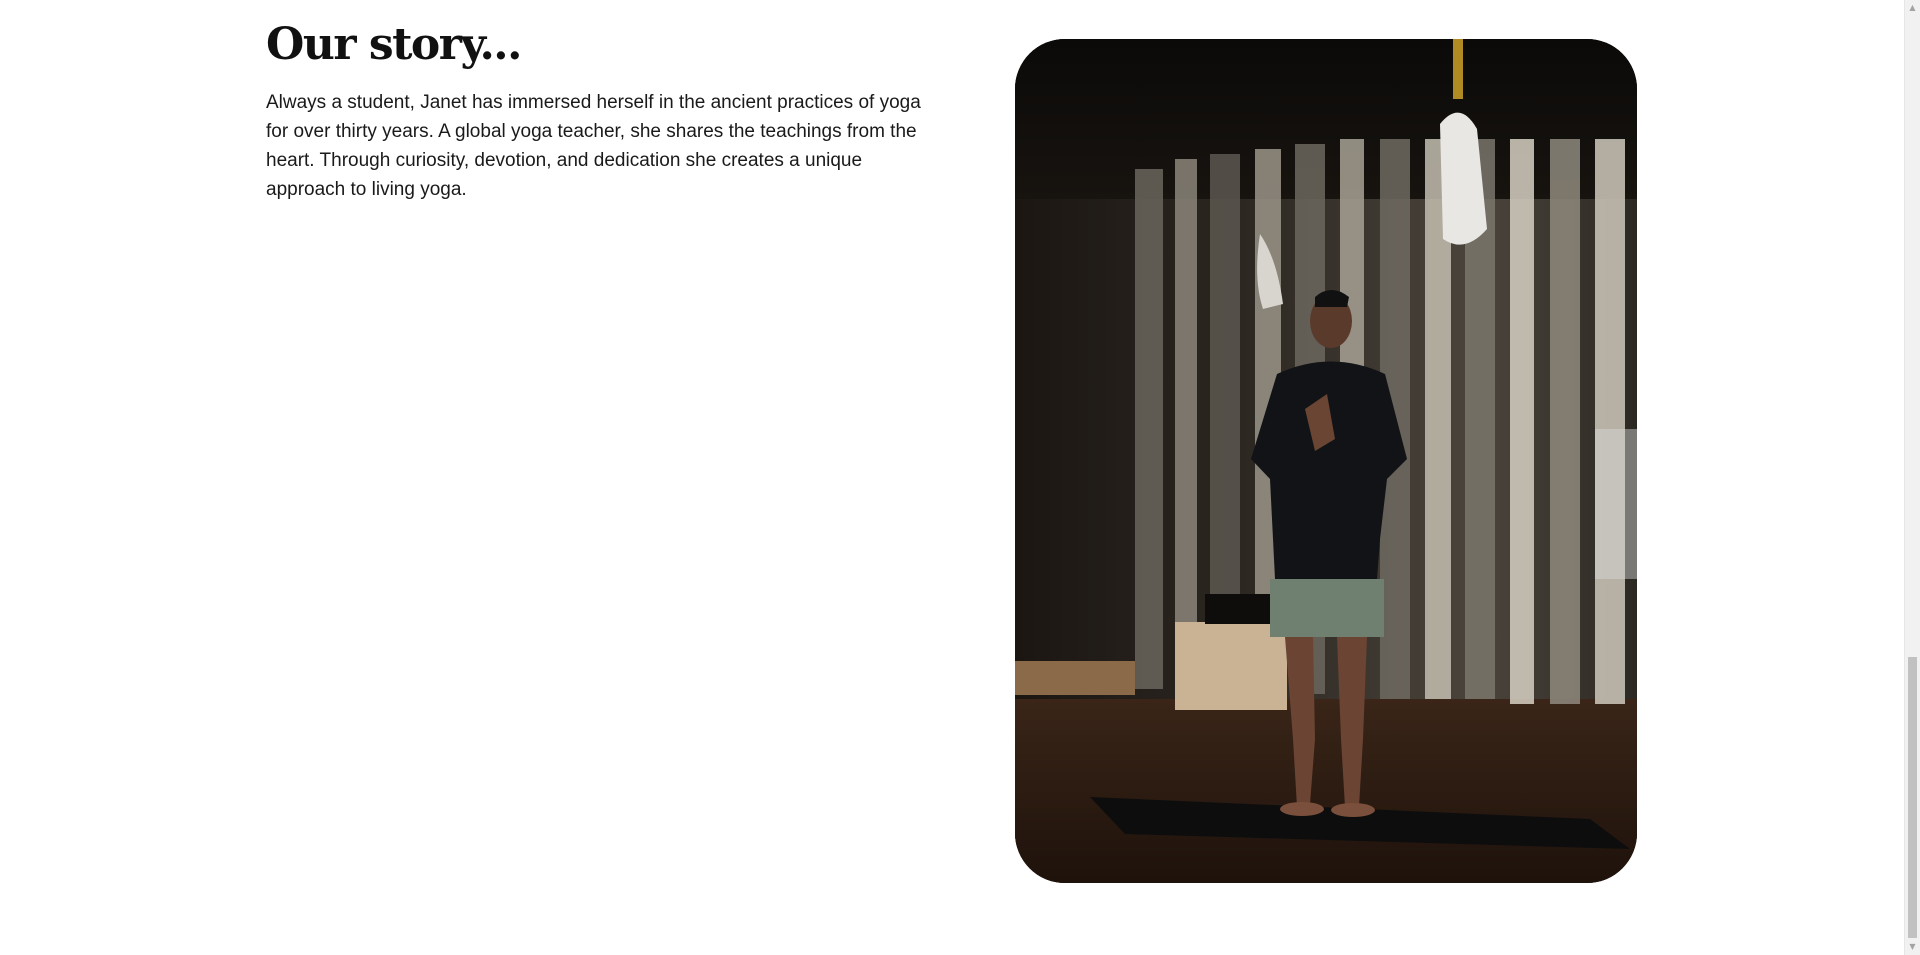 The width and height of the screenshot is (1920, 955). I want to click on scroll-up-arrow-icon: ▲, so click(1912, 8).